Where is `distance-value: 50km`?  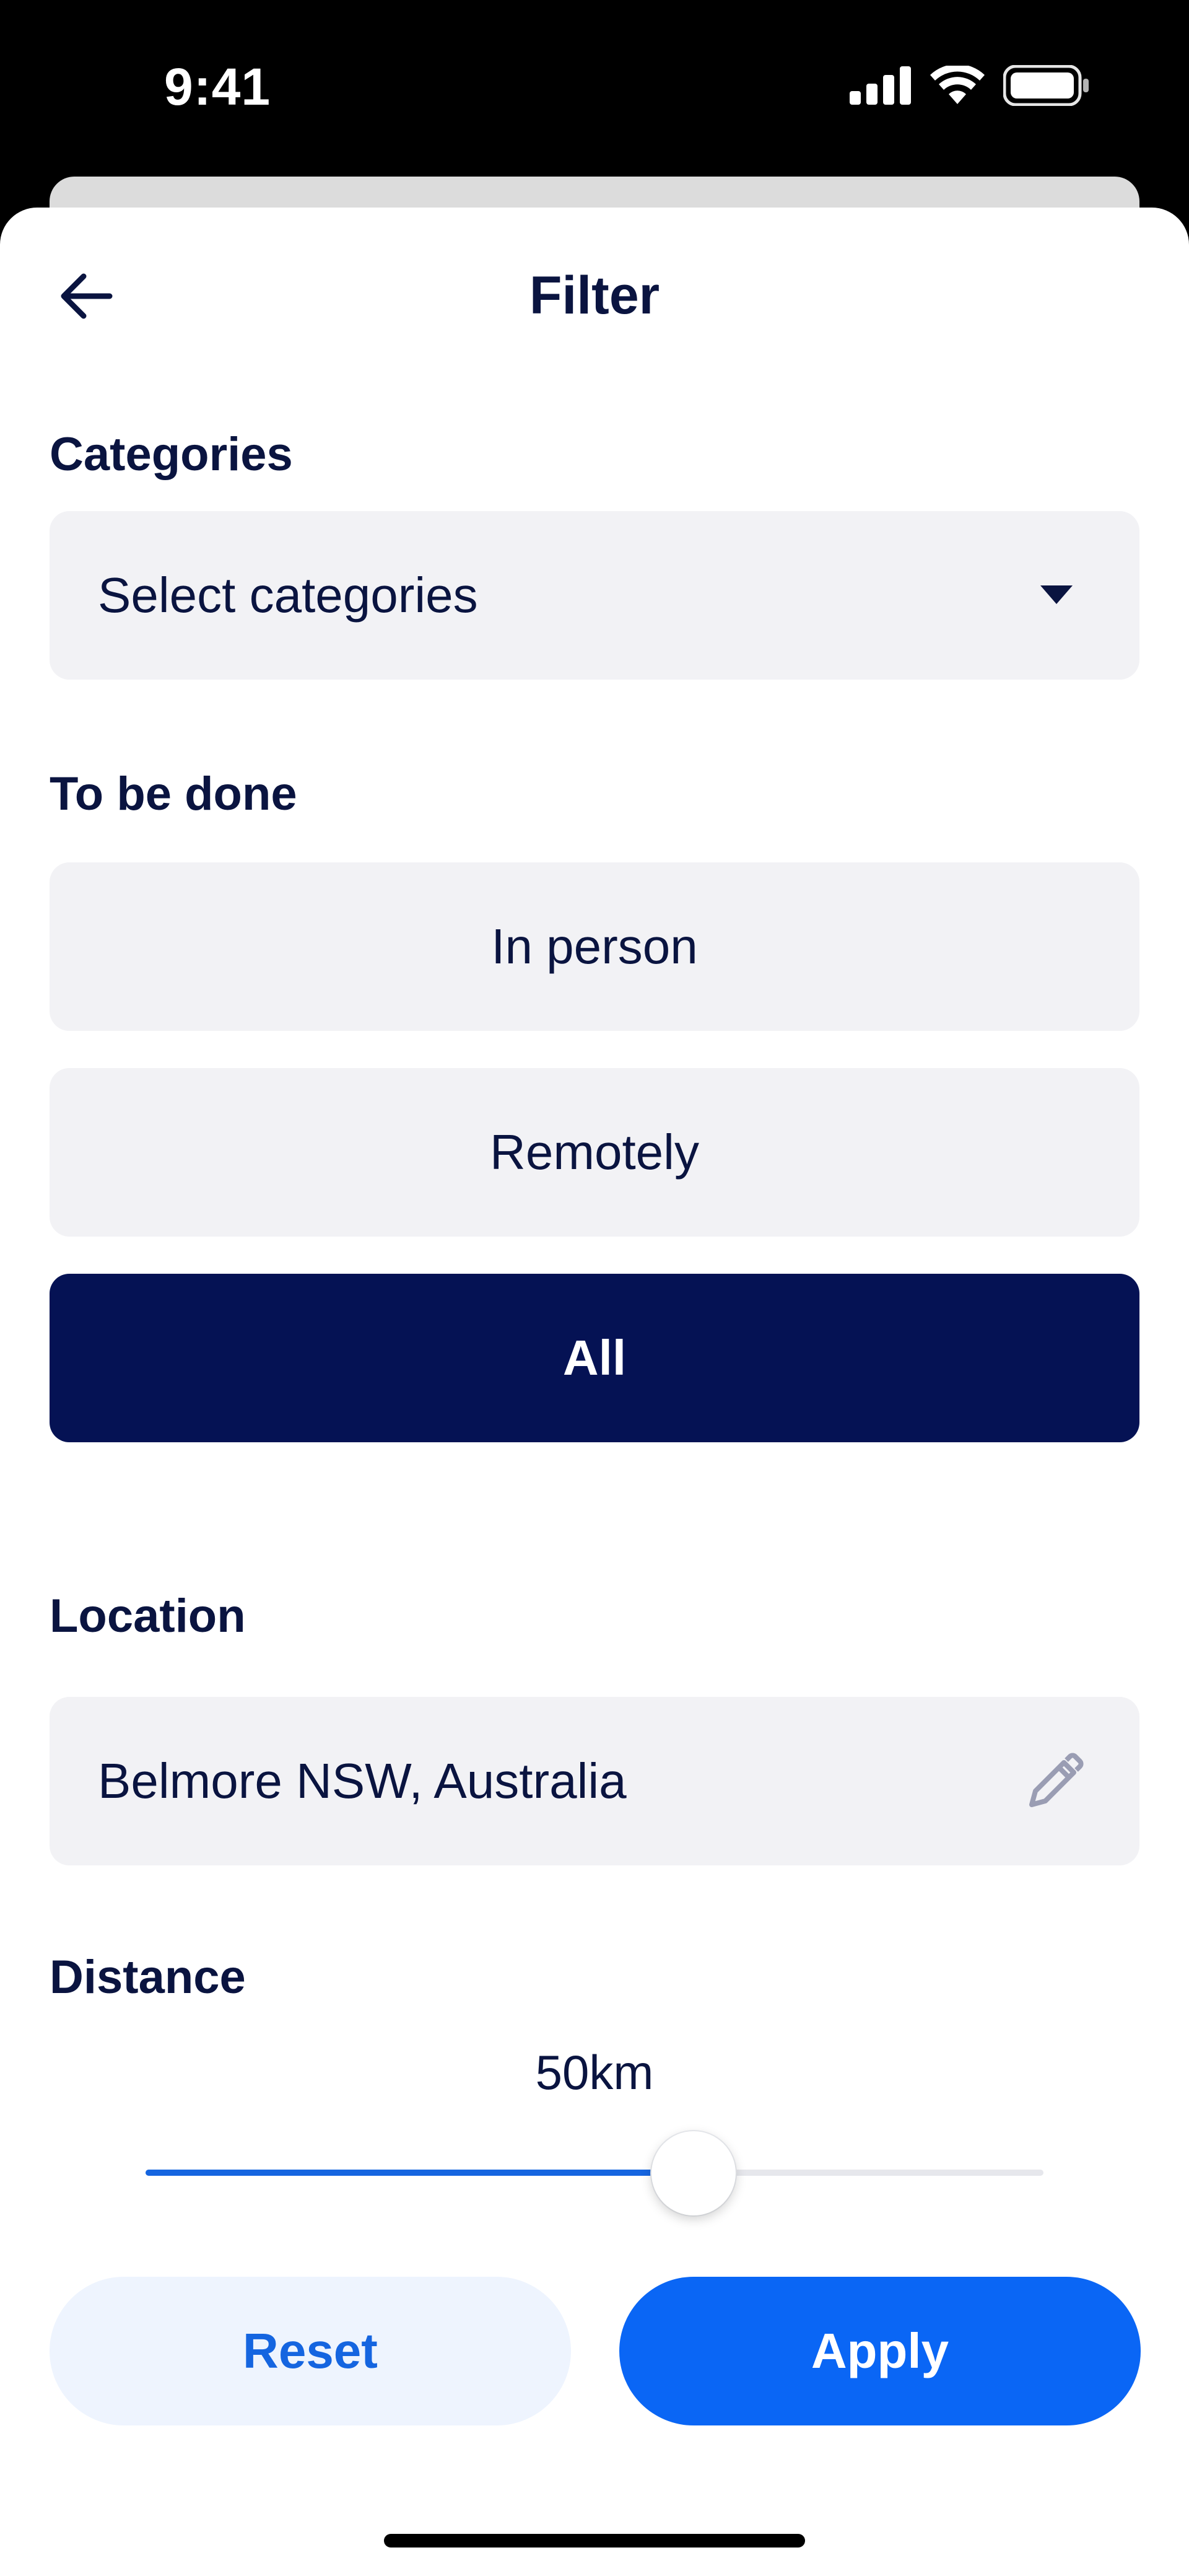
distance-value: 50km is located at coordinates (594, 2072).